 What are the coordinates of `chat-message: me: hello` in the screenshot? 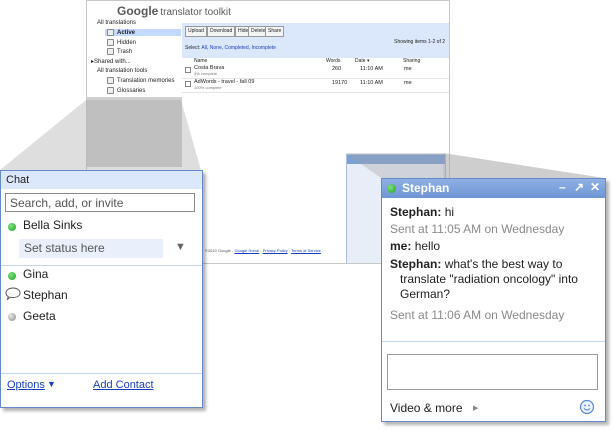 It's located at (490, 246).